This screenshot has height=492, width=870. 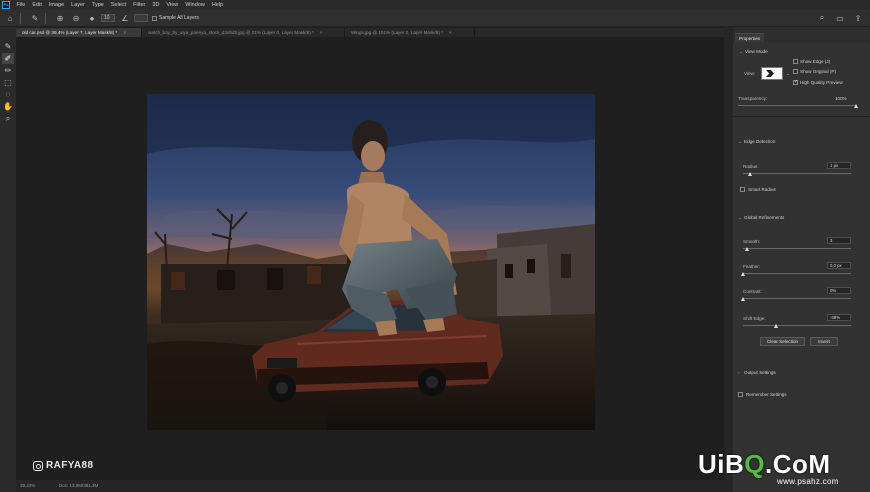 I want to click on transparency-slider-track, so click(x=797, y=105).